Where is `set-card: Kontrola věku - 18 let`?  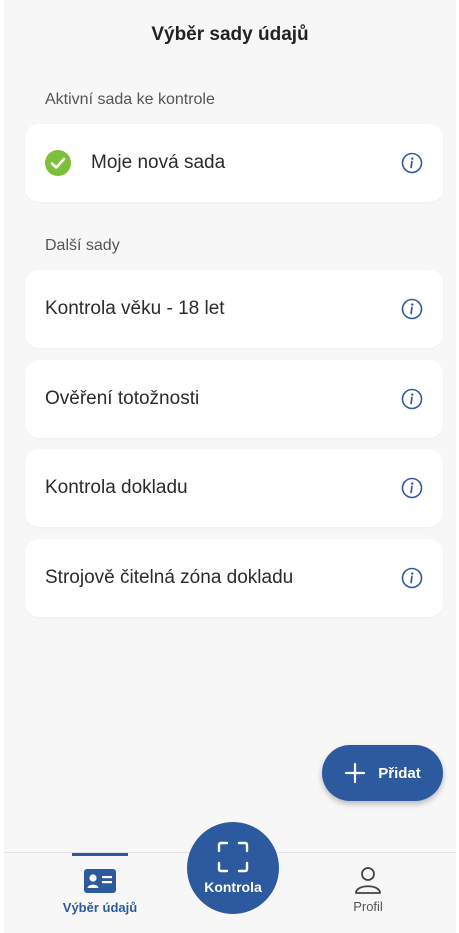
set-card: Kontrola věku - 18 let is located at coordinates (234, 309).